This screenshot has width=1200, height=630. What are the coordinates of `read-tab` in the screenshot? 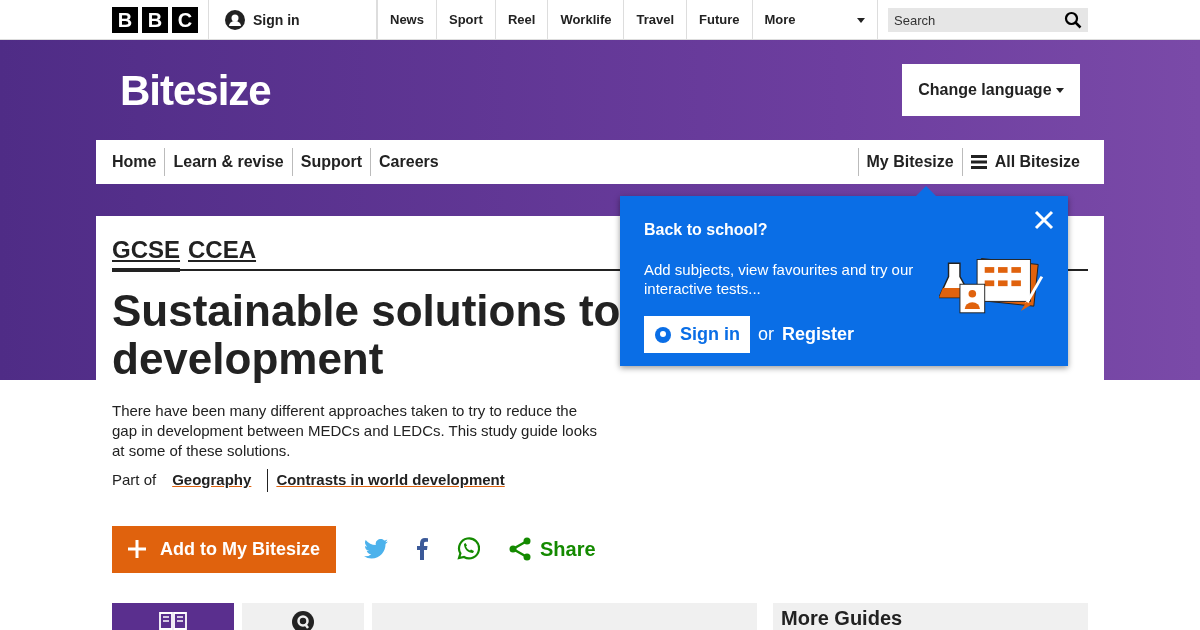 It's located at (173, 616).